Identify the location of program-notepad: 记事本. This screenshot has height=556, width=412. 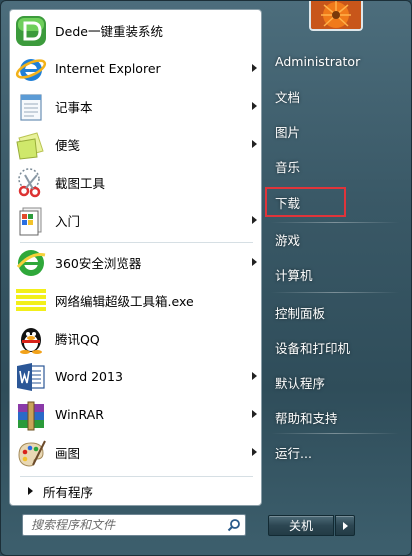
(135, 106).